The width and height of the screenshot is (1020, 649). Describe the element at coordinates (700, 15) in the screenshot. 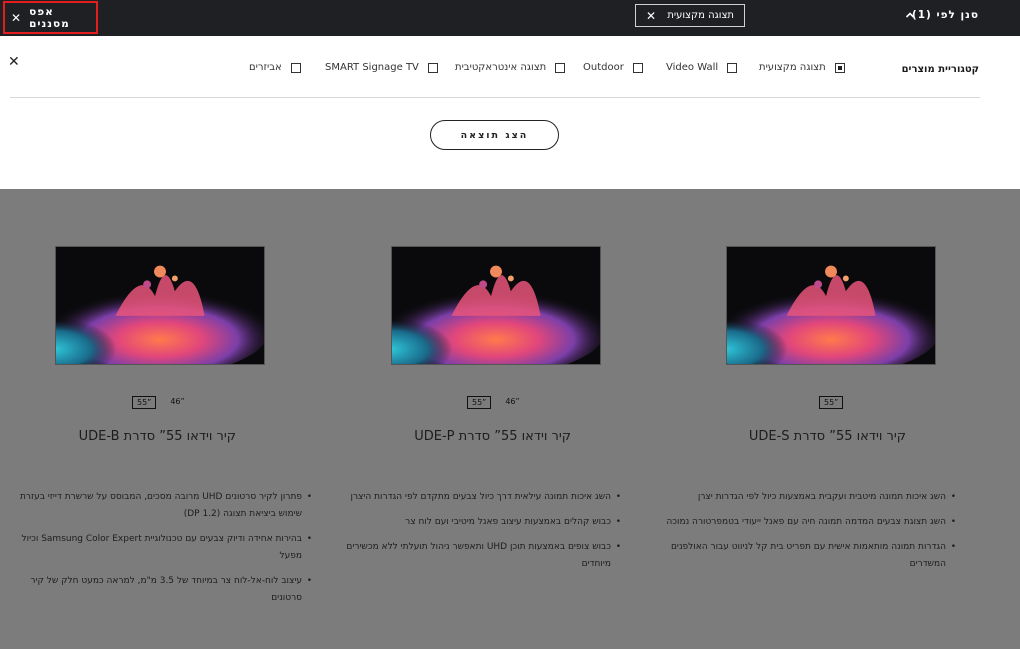

I see `active-filter-label: תצוגה מקצועית` at that location.